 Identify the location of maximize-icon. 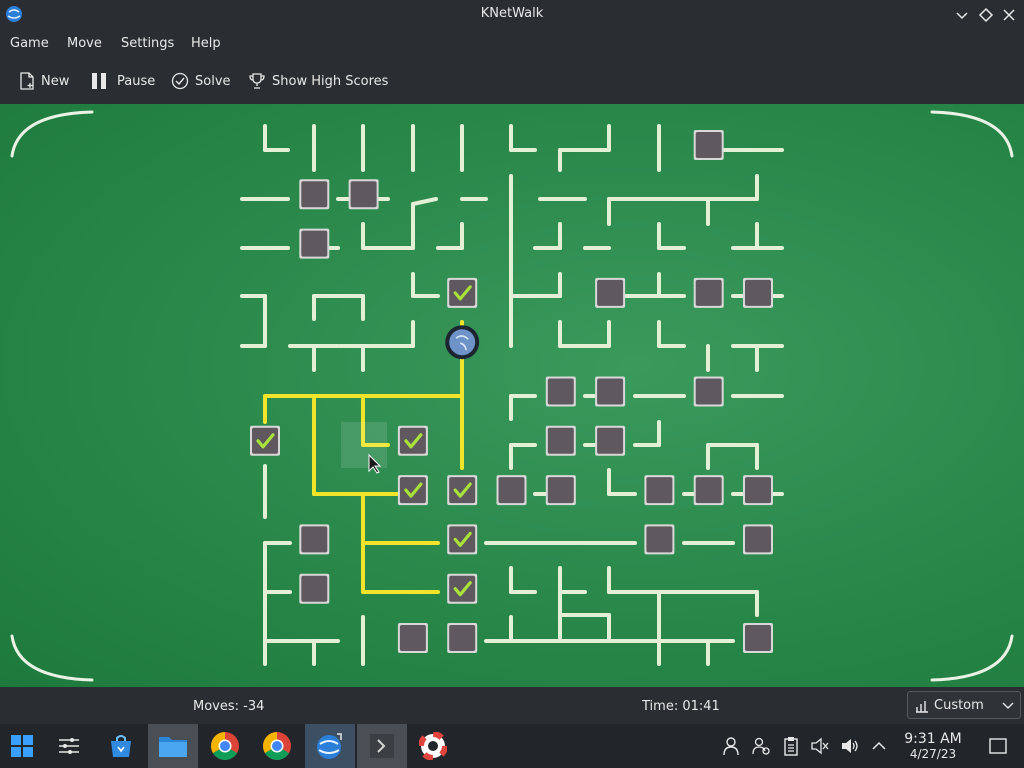
(986, 15).